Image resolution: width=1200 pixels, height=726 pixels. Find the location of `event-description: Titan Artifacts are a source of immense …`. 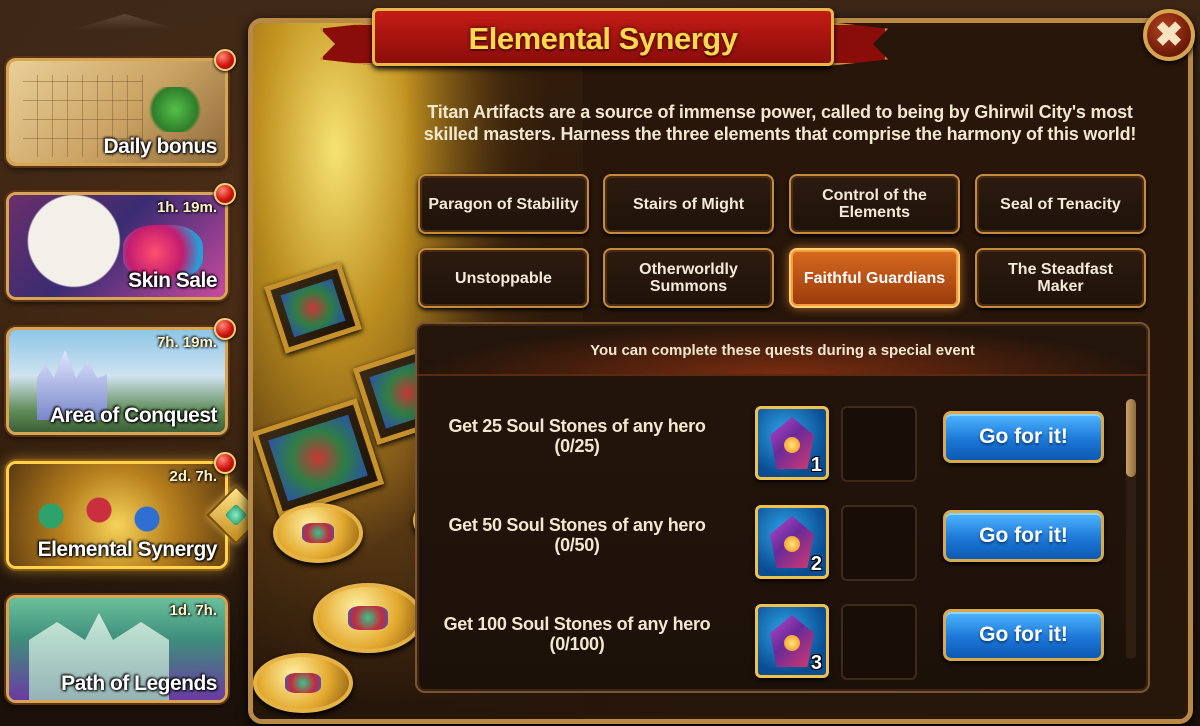

event-description: Titan Artifacts are a source of immense … is located at coordinates (780, 123).